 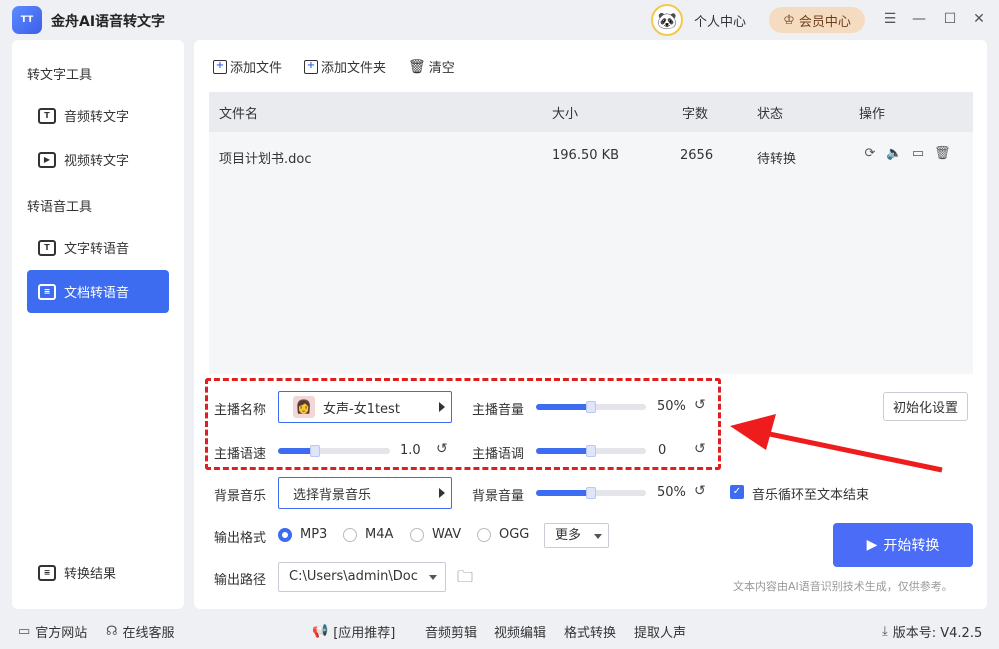 I want to click on sidebar-item-label: 音频转文字, so click(x=97, y=117).